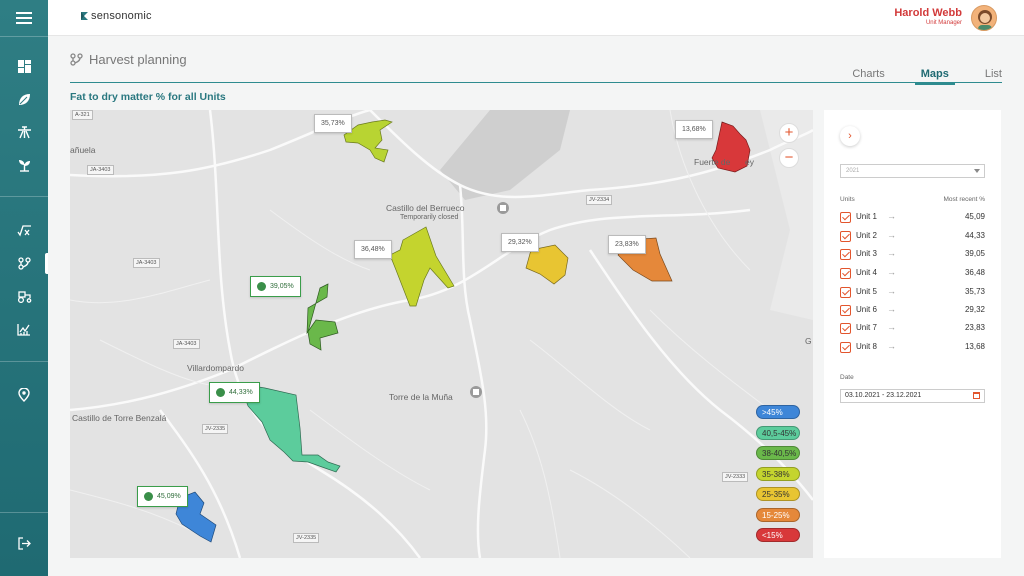 Image resolution: width=1024 pixels, height=576 pixels. I want to click on unit-8-value-label: 13,68%, so click(694, 129).